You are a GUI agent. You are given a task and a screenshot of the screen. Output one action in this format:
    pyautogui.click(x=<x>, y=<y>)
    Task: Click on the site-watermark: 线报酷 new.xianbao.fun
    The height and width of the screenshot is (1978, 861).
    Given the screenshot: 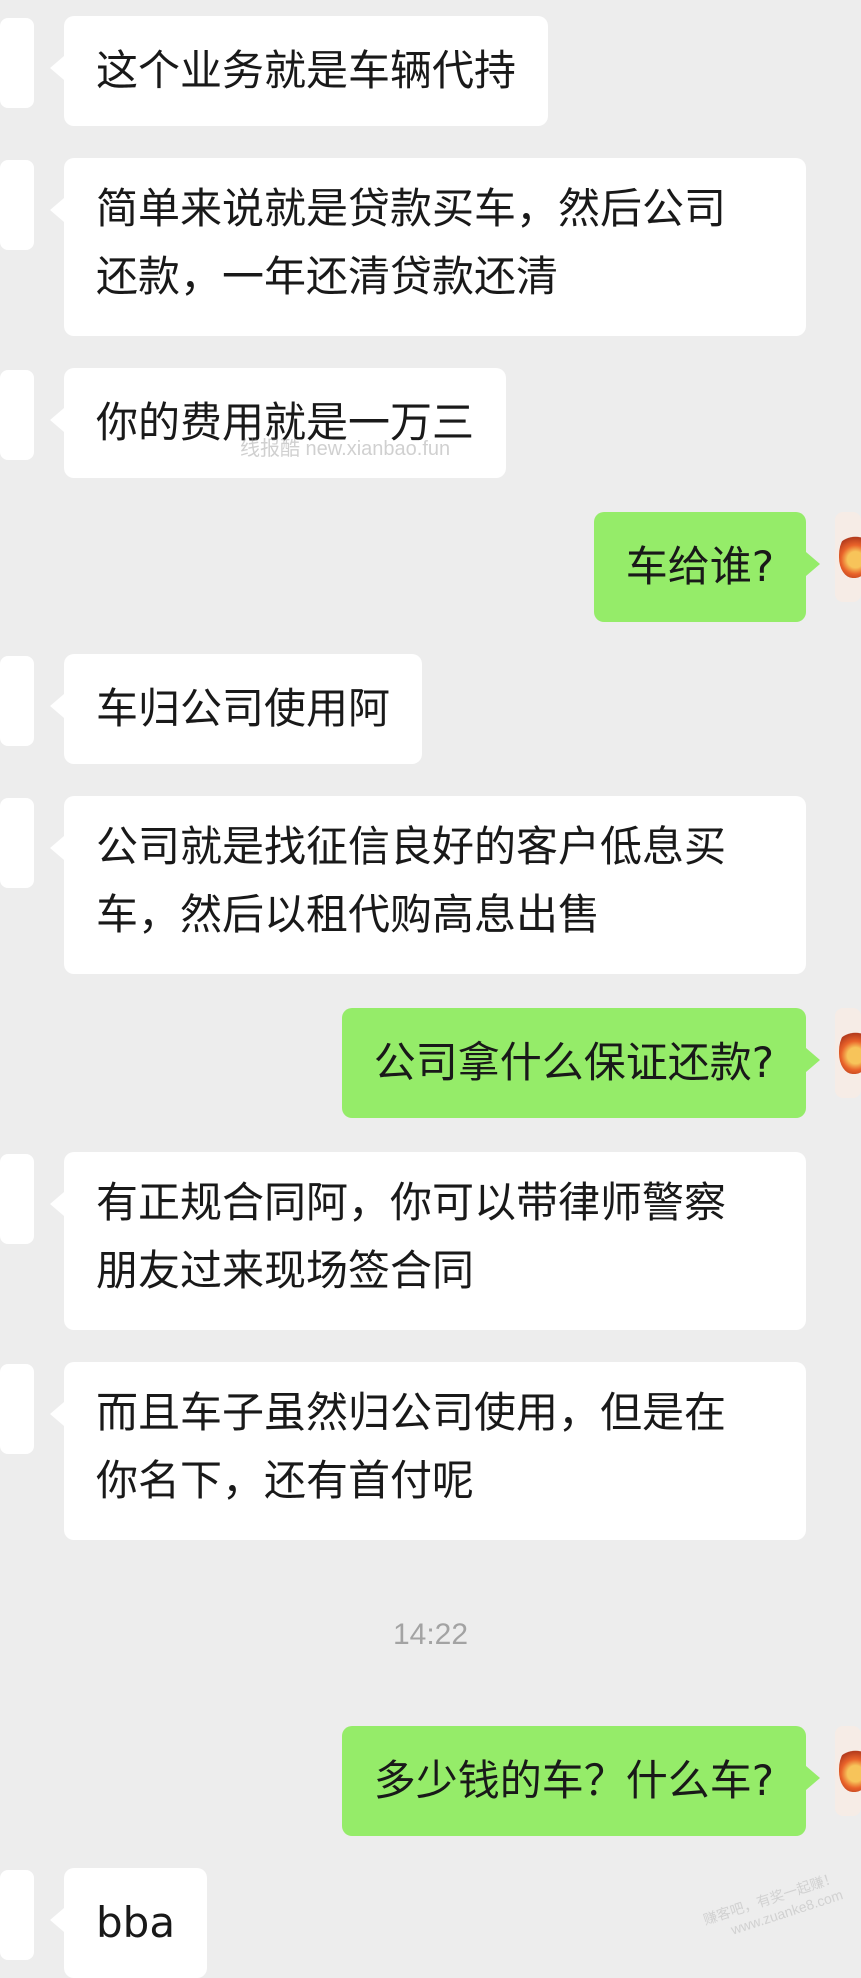 What is the action you would take?
    pyautogui.click(x=345, y=449)
    